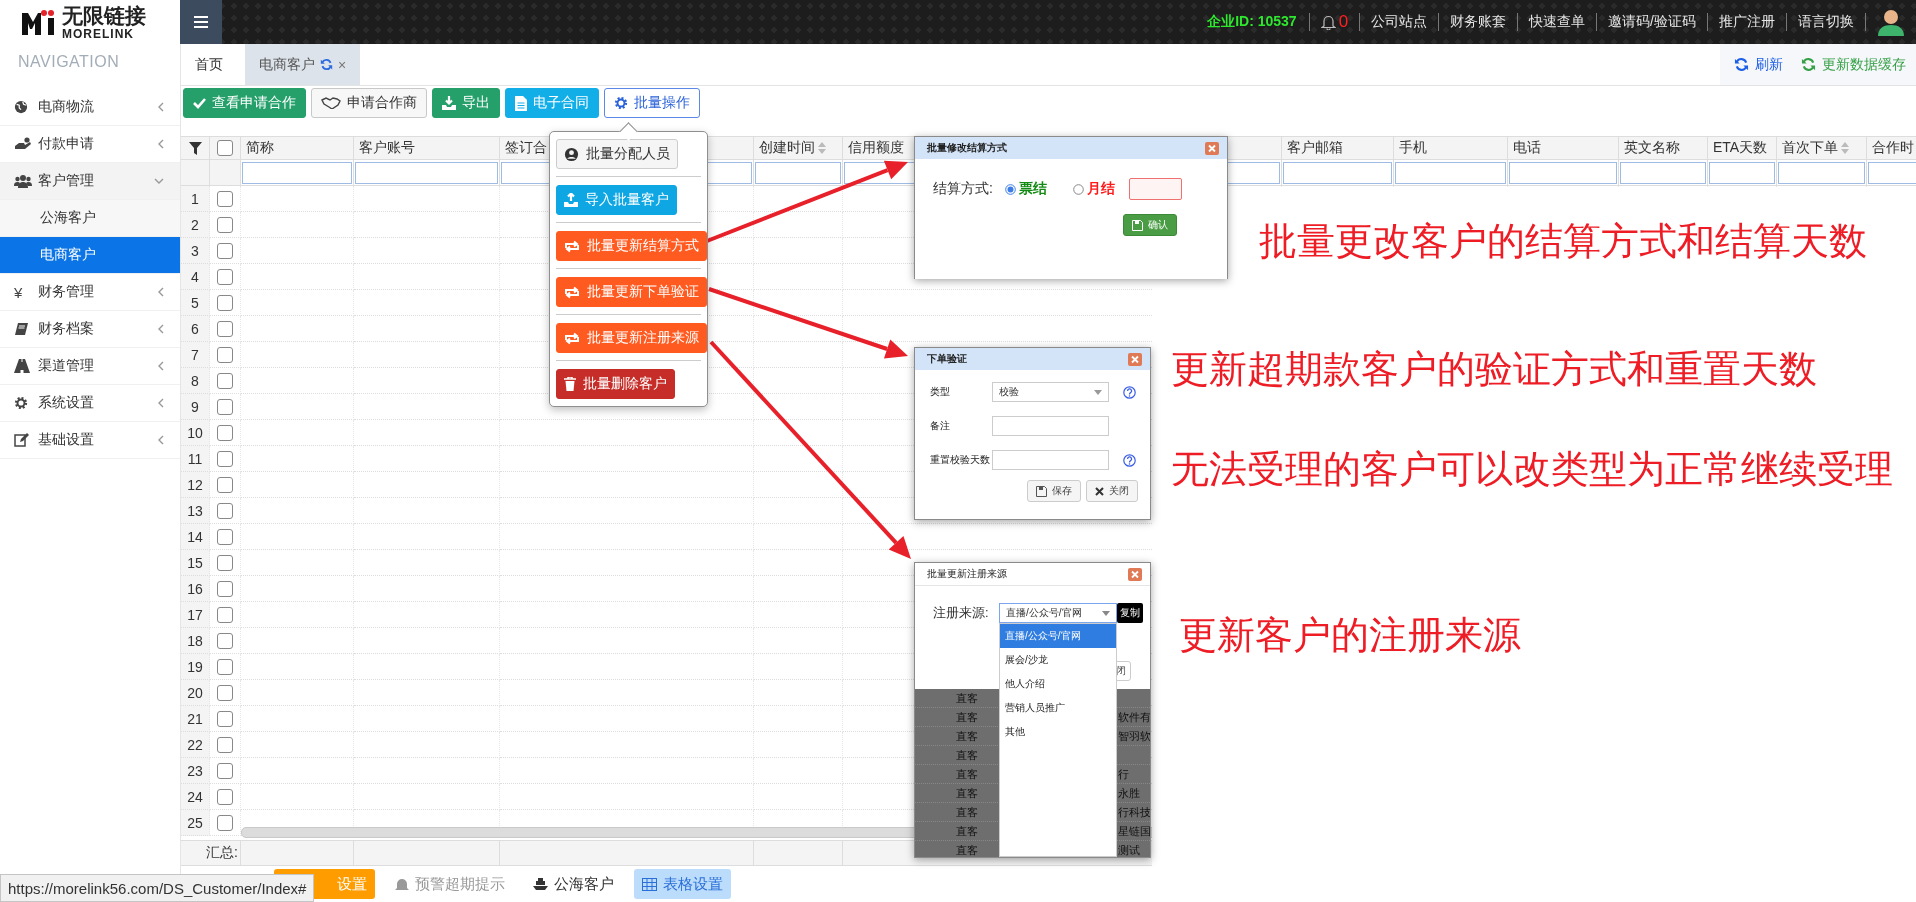 The height and width of the screenshot is (902, 1916). Describe the element at coordinates (1058, 636) in the screenshot. I see `dropdown-option: 直播/公众号/官网` at that location.